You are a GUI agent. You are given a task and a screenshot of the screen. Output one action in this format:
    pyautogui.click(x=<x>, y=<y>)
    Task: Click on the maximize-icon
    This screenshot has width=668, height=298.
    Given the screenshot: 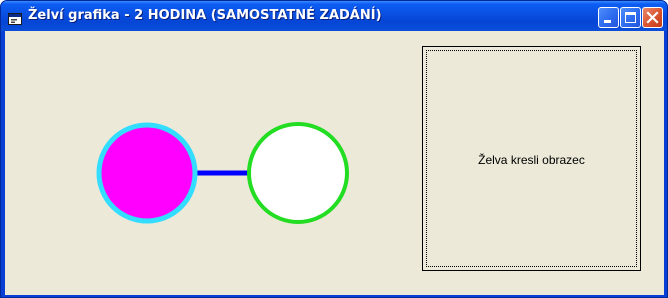 What is the action you would take?
    pyautogui.click(x=630, y=17)
    